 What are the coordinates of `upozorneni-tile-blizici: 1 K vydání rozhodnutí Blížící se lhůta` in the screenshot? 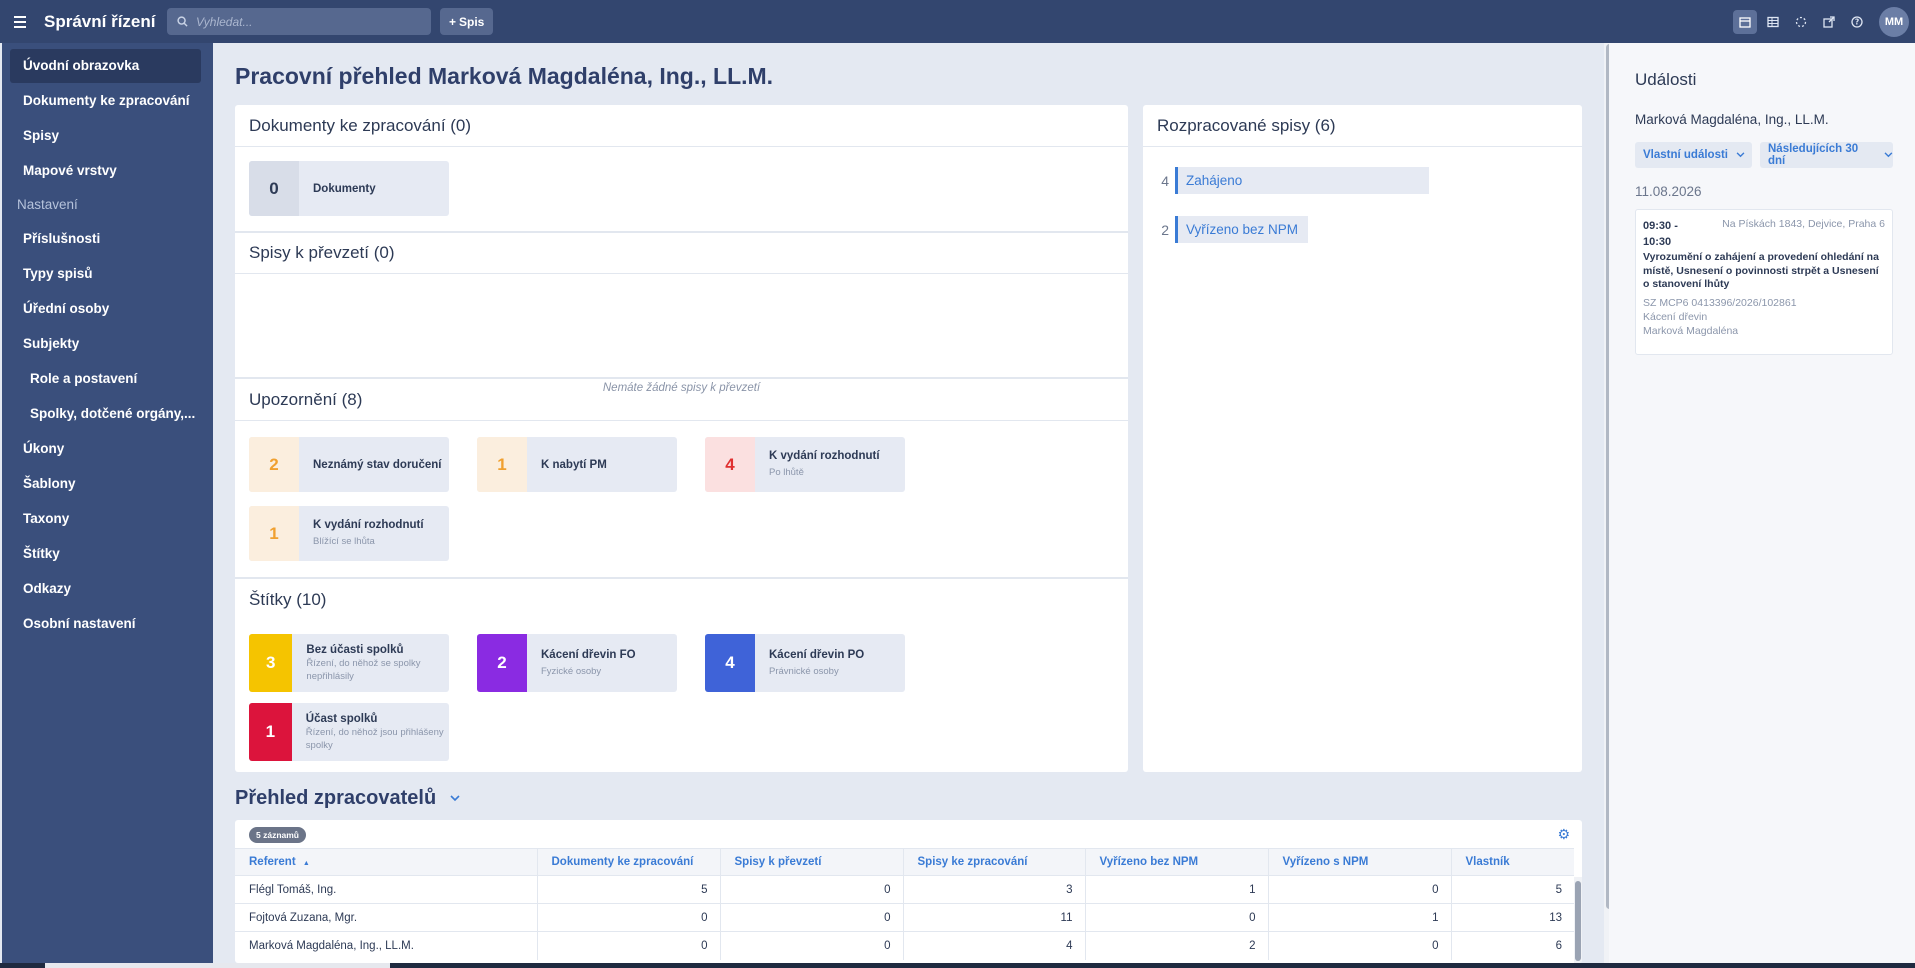 It's located at (349, 533).